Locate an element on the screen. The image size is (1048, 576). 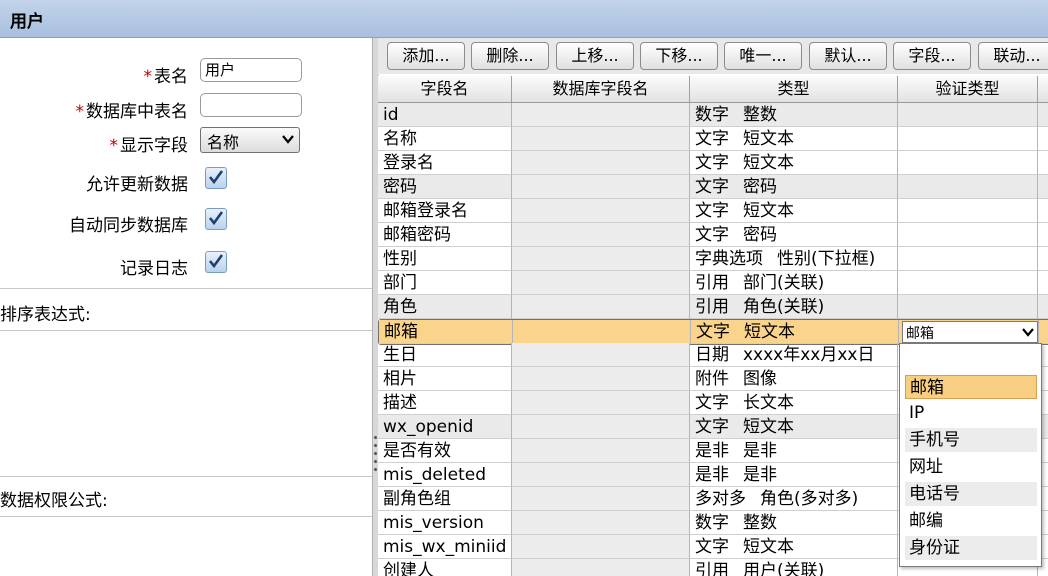
table-name-input: 用户 is located at coordinates (251, 70).